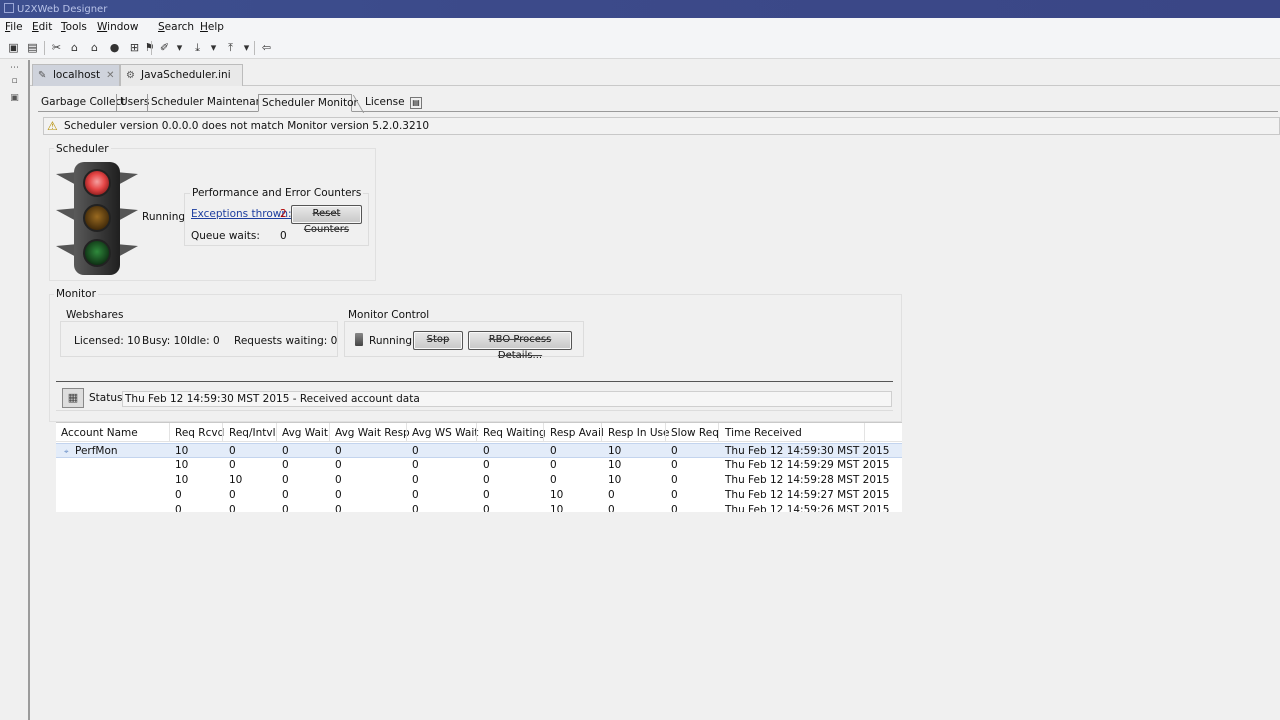 This screenshot has width=1280, height=720. I want to click on stop-icon: ●, so click(114, 47).